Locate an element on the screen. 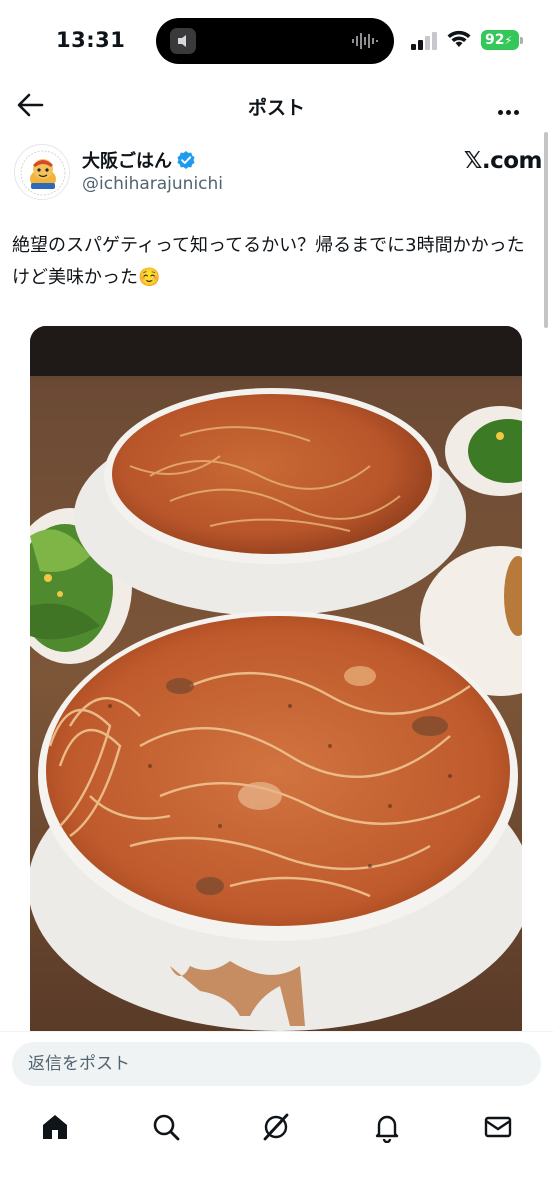 The height and width of the screenshot is (1200, 553). tab-notifications is located at coordinates (387, 1127).